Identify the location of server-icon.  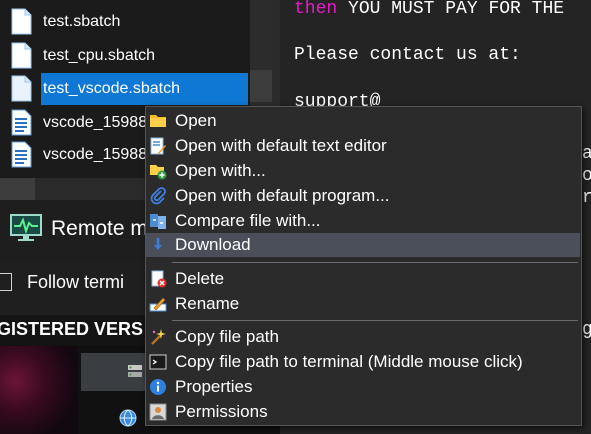
(135, 371).